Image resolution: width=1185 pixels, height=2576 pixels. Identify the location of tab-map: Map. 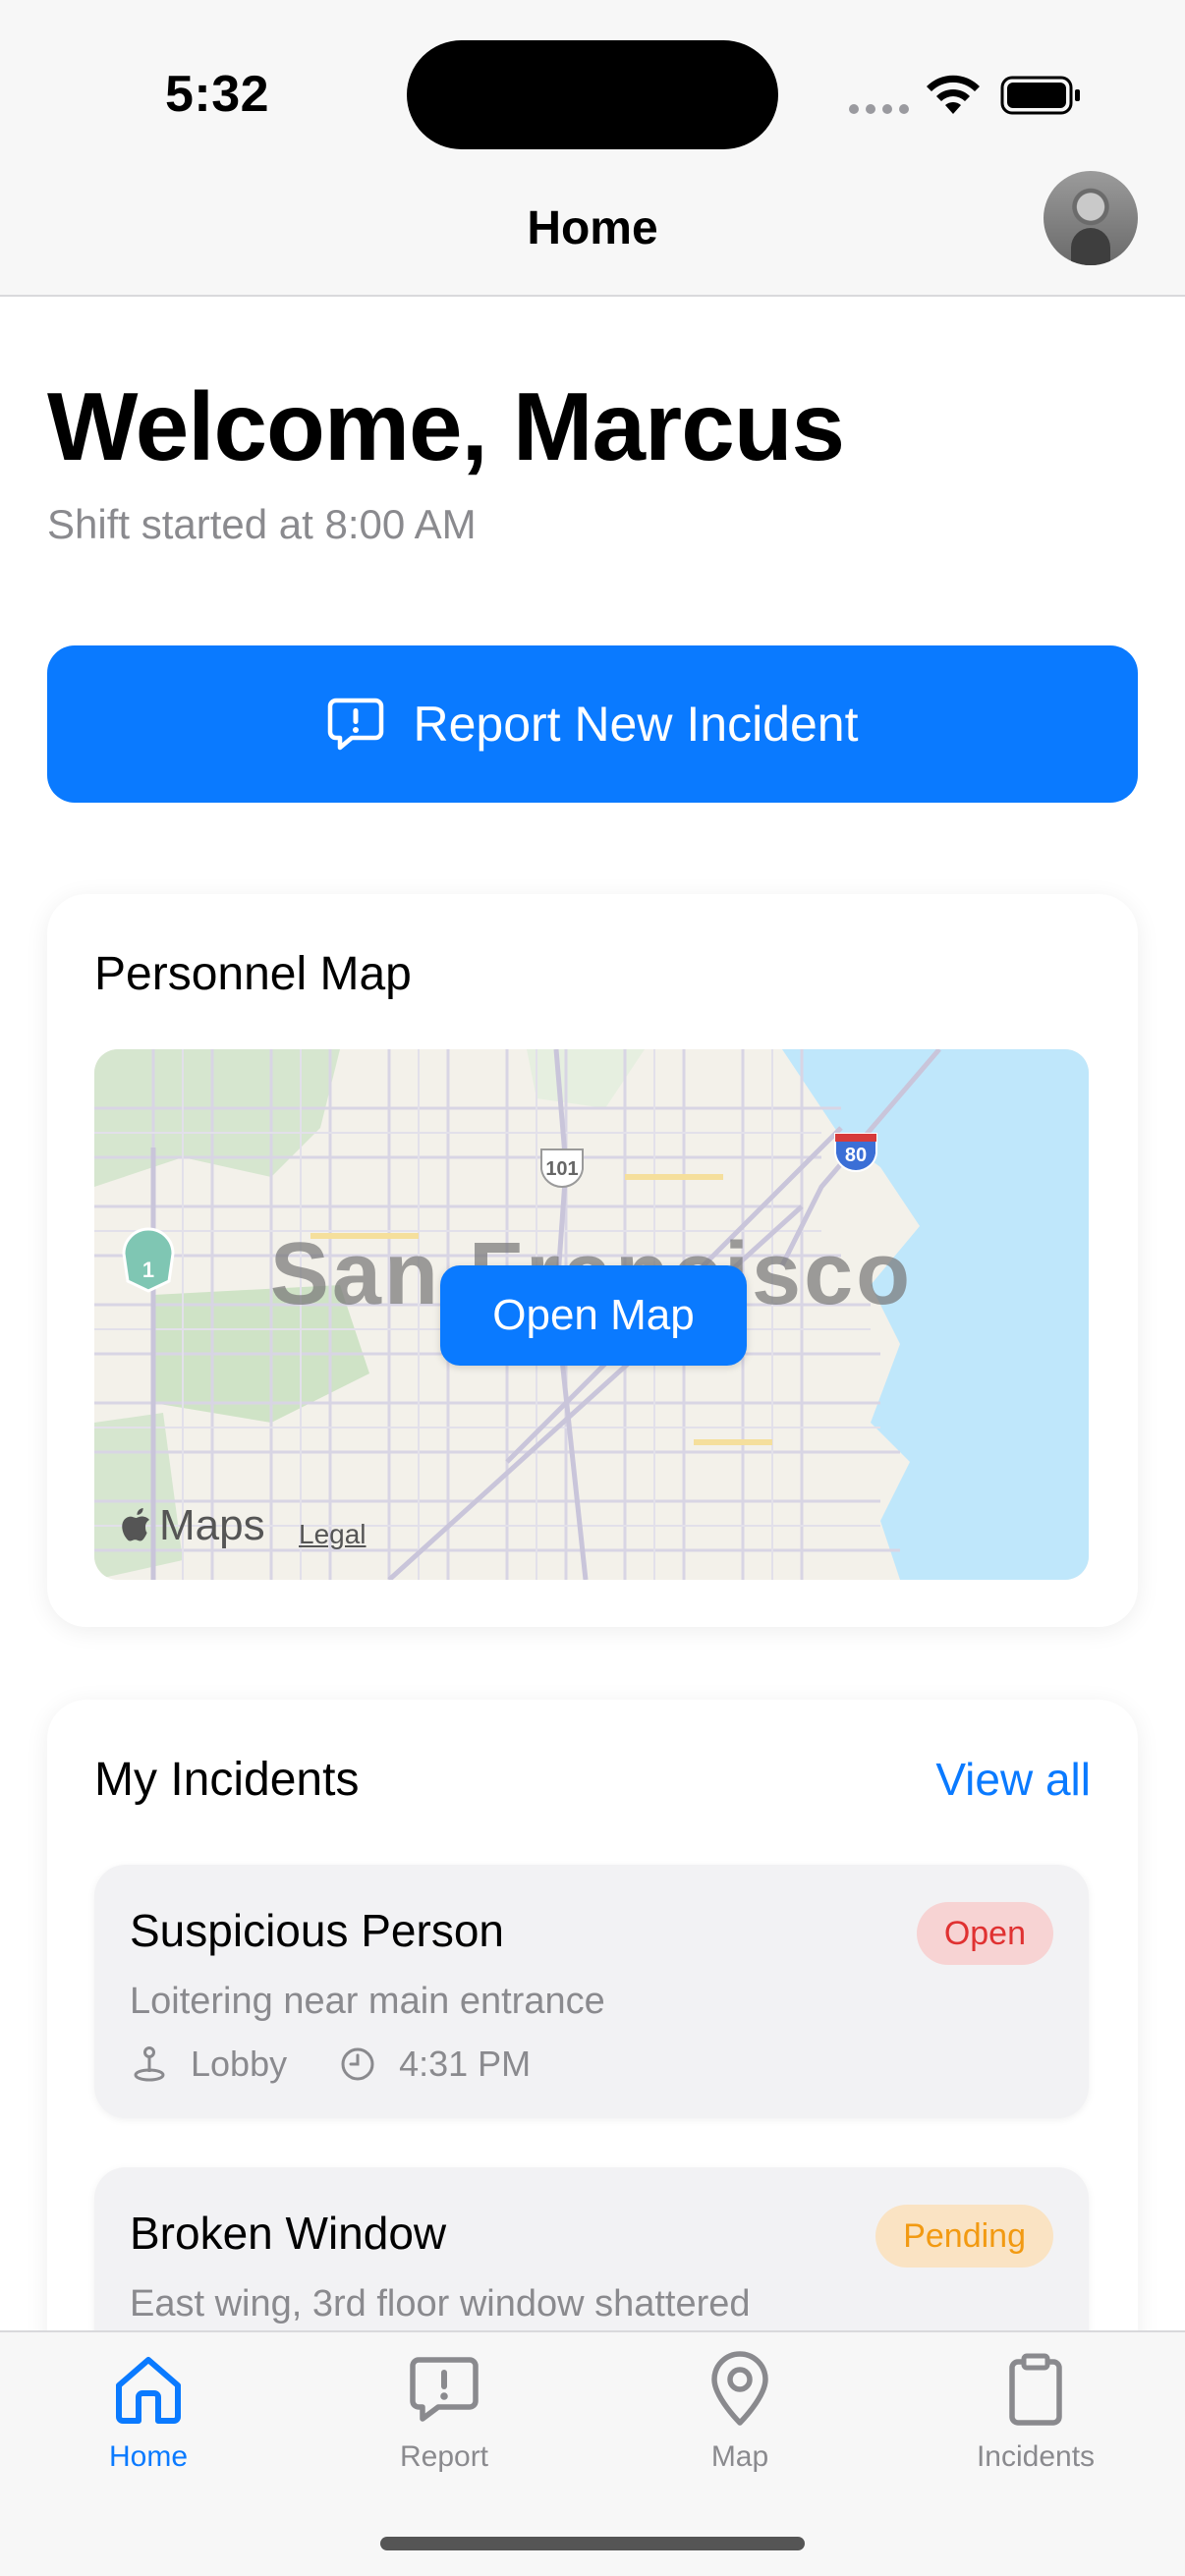
(740, 2412).